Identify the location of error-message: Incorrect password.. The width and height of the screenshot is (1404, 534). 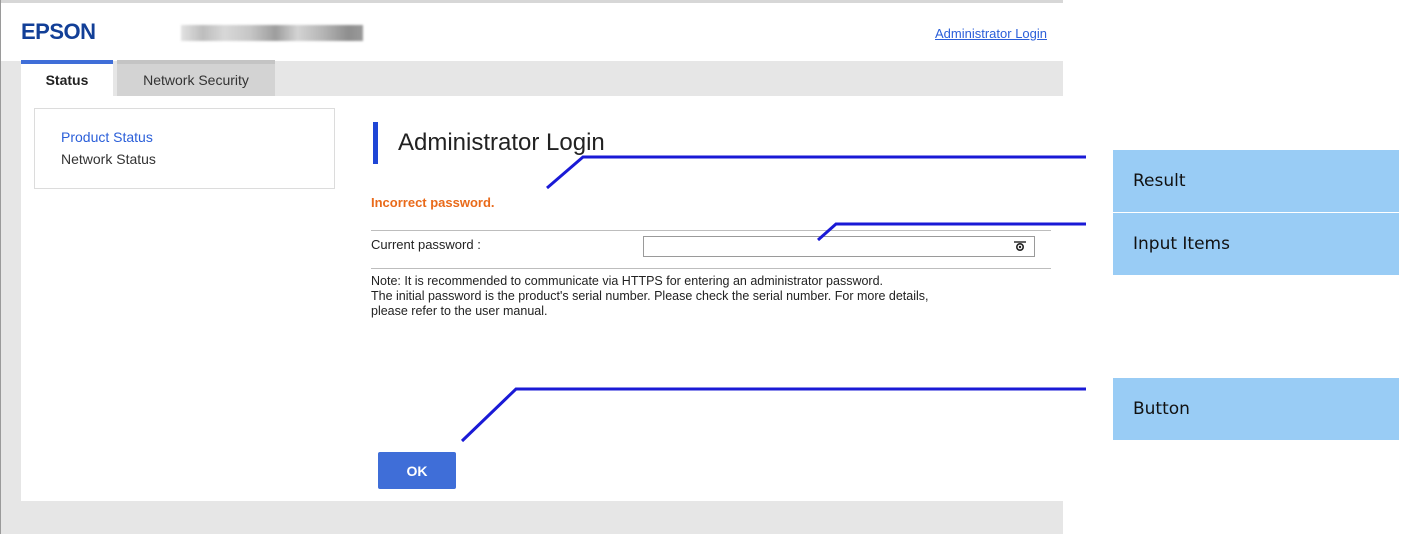
(433, 202).